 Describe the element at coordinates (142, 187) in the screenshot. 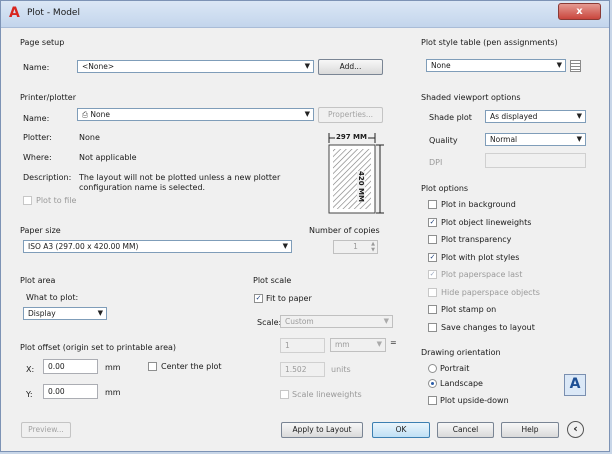

I see `description-line-2: configuration name is selected.` at that location.